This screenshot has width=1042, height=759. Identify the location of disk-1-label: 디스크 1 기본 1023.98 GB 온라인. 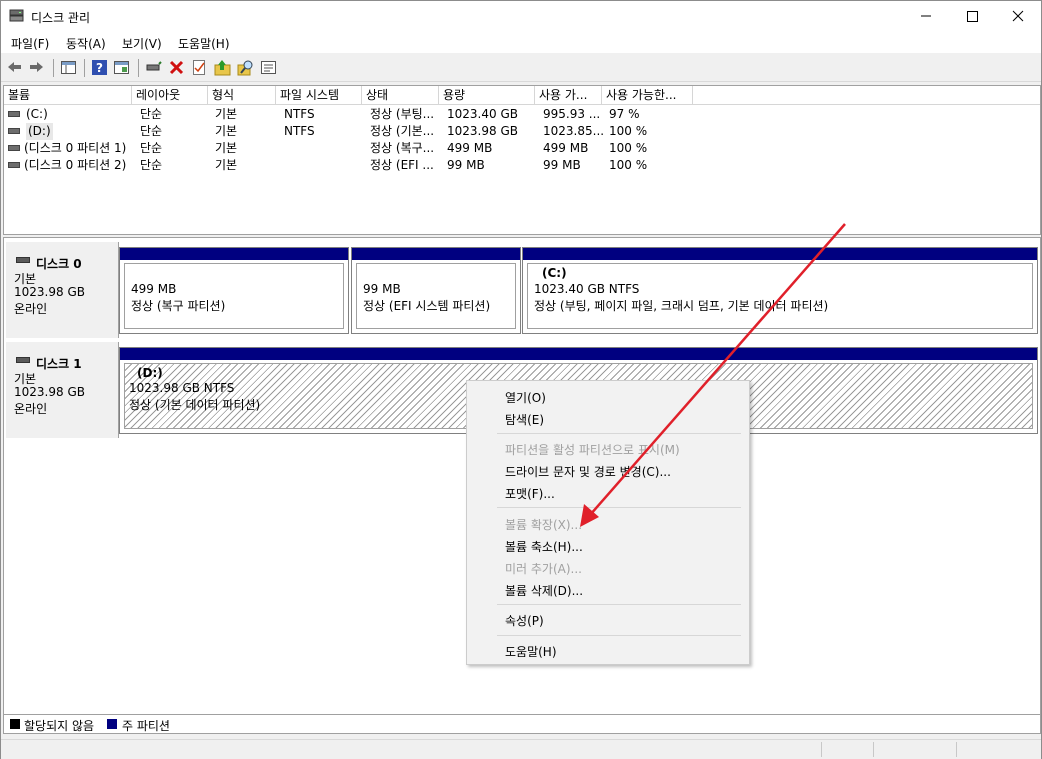
(62, 390).